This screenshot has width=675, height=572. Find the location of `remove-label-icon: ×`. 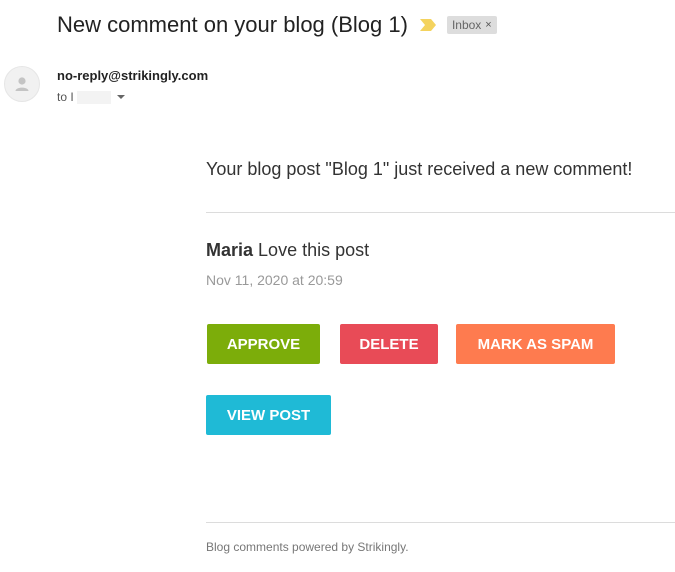

remove-label-icon: × is located at coordinates (488, 25).